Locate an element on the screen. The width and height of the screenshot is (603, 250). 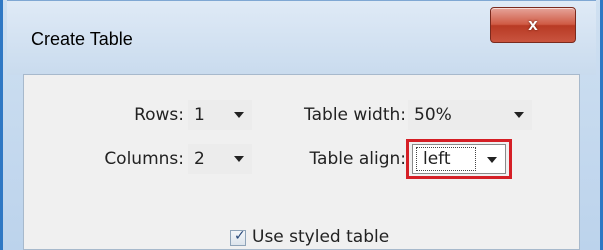
table-width-label: Table width: is located at coordinates (355, 115).